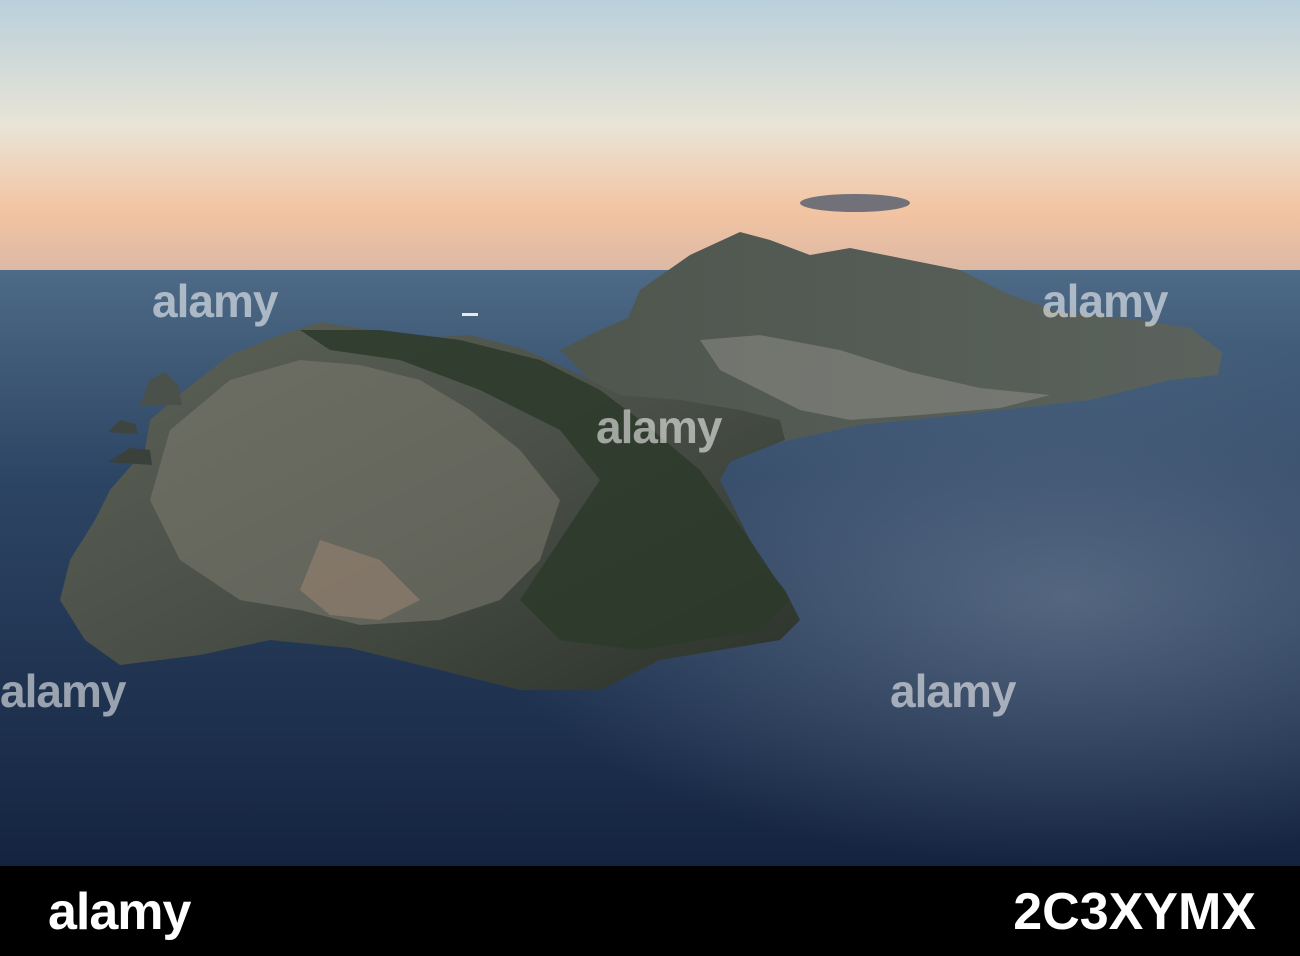 This screenshot has width=1300, height=956. Describe the element at coordinates (470, 314) in the screenshot. I see `ship` at that location.